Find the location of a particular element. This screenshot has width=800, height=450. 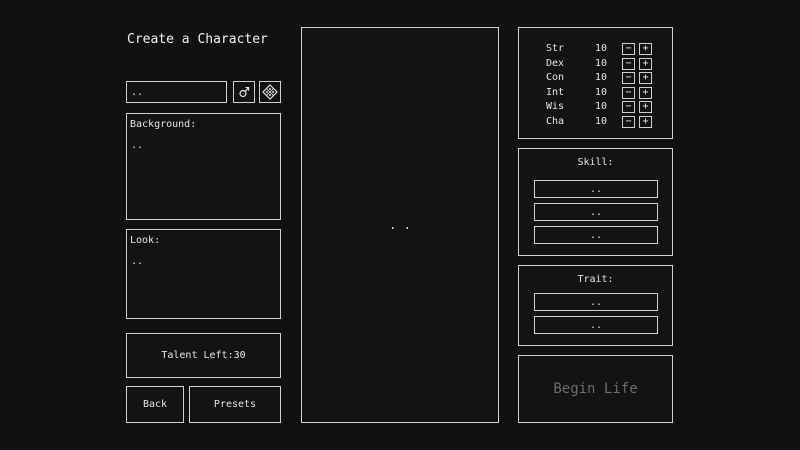

skill-heading: Skill: is located at coordinates (595, 162).